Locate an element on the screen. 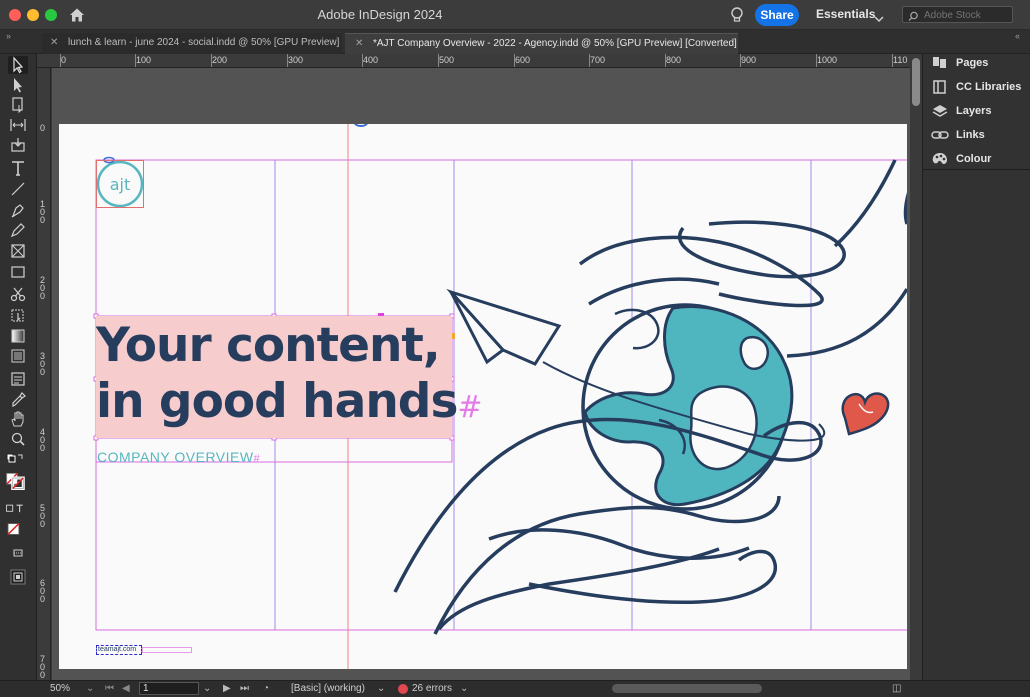 This screenshot has width=1030, height=697. gradient-feather-tool-icon is located at coordinates (18, 356).